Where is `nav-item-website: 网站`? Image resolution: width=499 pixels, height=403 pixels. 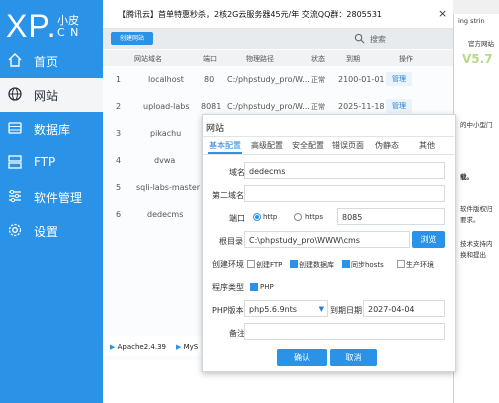 nav-item-website: 网站 is located at coordinates (51, 95).